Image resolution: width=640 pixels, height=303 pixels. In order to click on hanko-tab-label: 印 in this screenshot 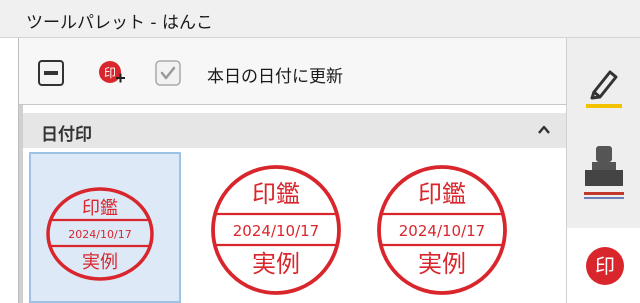, I will do `click(605, 266)`.